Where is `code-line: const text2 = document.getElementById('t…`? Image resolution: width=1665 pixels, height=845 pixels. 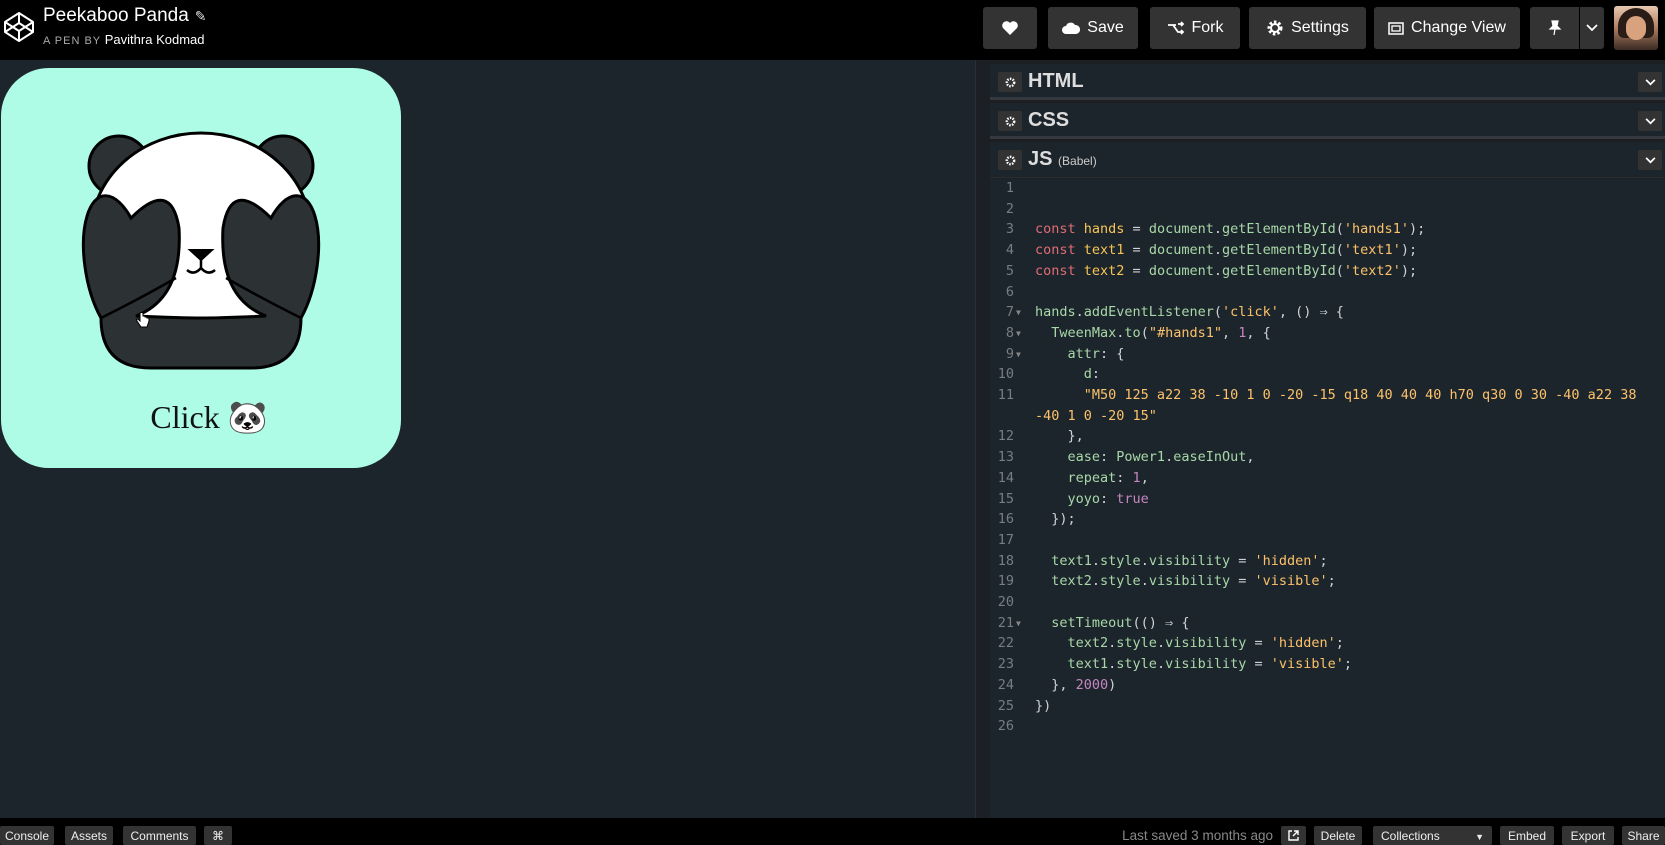 code-line: const text2 = document.getElementById('t… is located at coordinates (1226, 271).